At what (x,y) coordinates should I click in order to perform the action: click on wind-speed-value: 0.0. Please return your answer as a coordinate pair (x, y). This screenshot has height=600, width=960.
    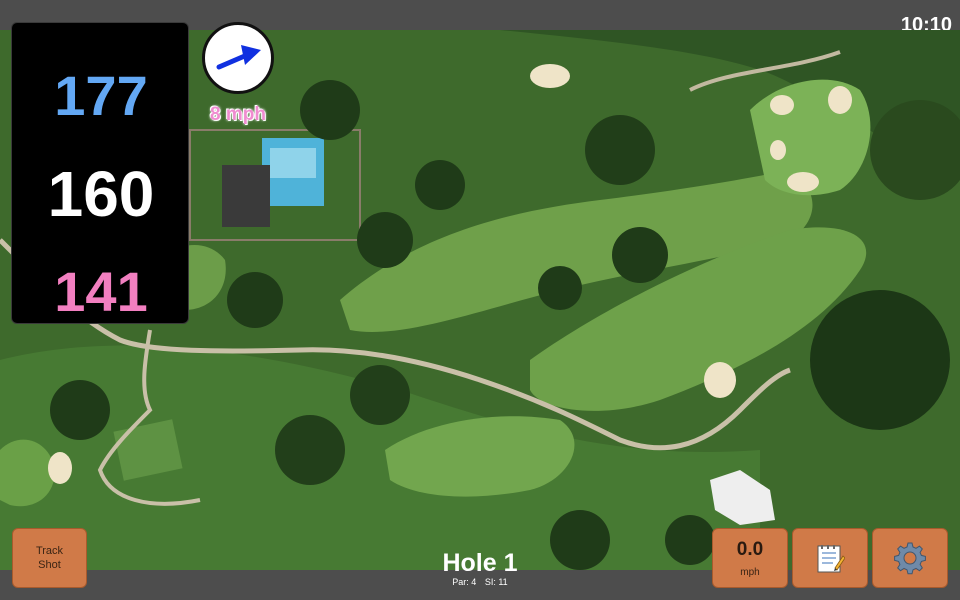
    Looking at the image, I should click on (750, 549).